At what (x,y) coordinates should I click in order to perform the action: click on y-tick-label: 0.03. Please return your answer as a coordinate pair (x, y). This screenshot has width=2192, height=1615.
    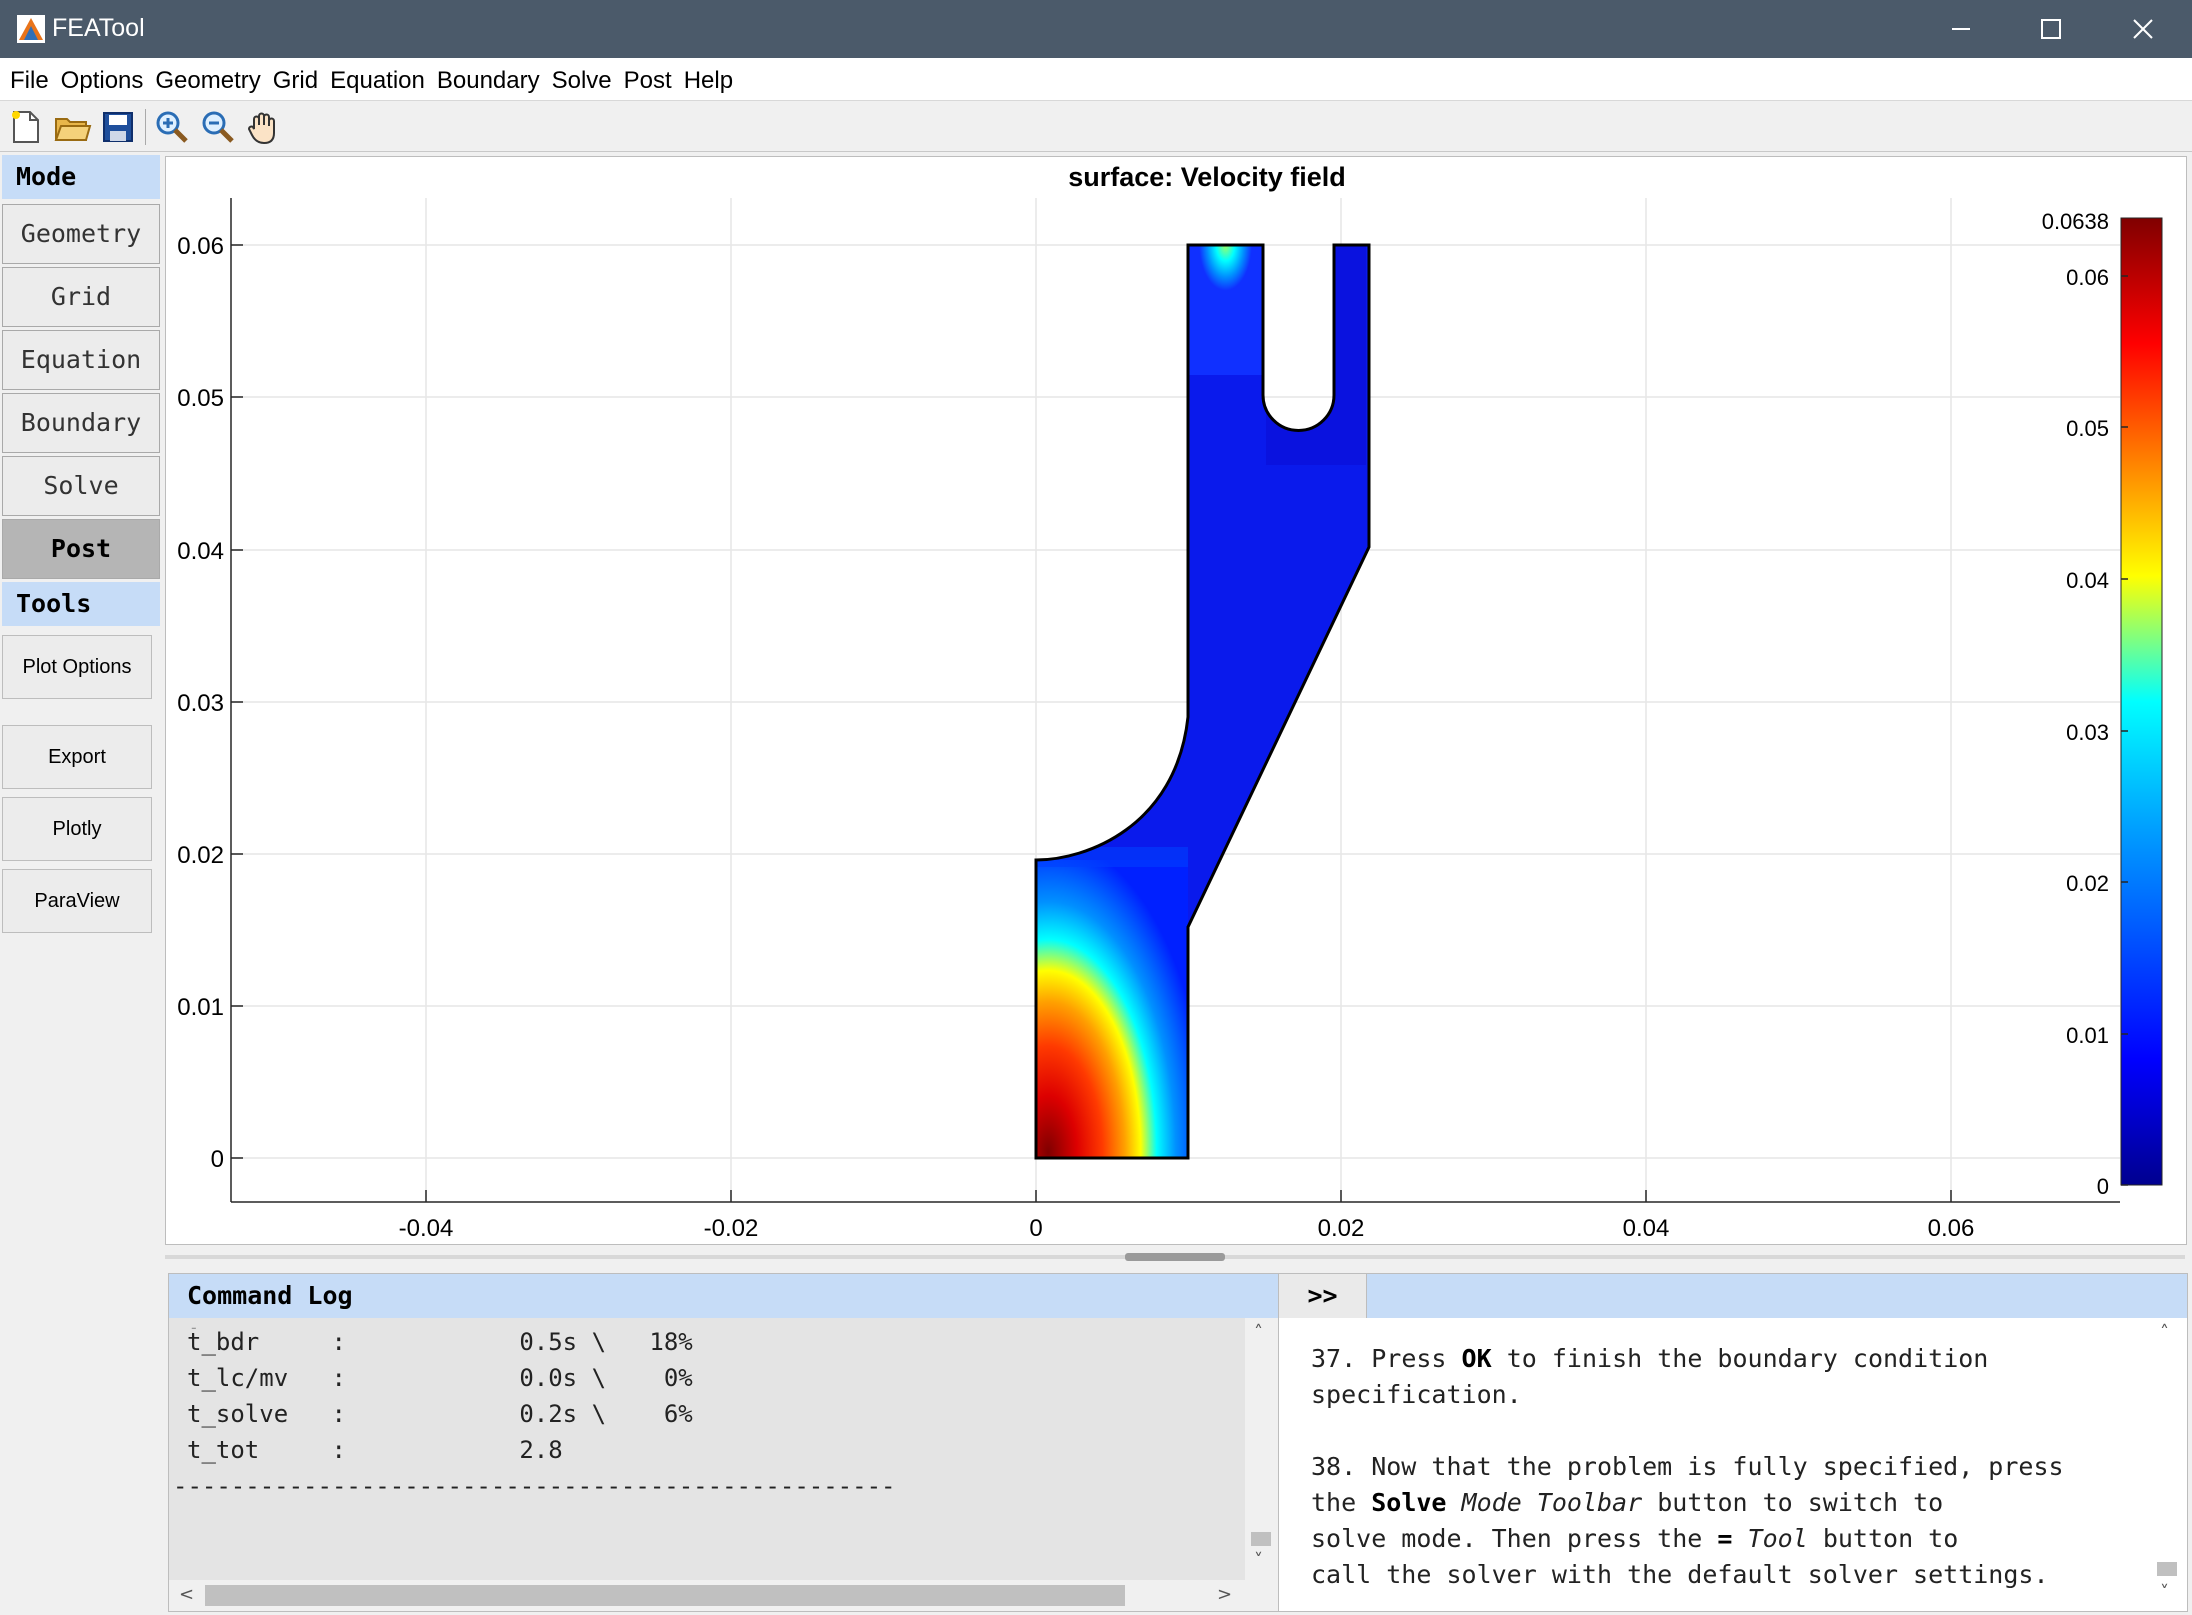
    Looking at the image, I should click on (200, 703).